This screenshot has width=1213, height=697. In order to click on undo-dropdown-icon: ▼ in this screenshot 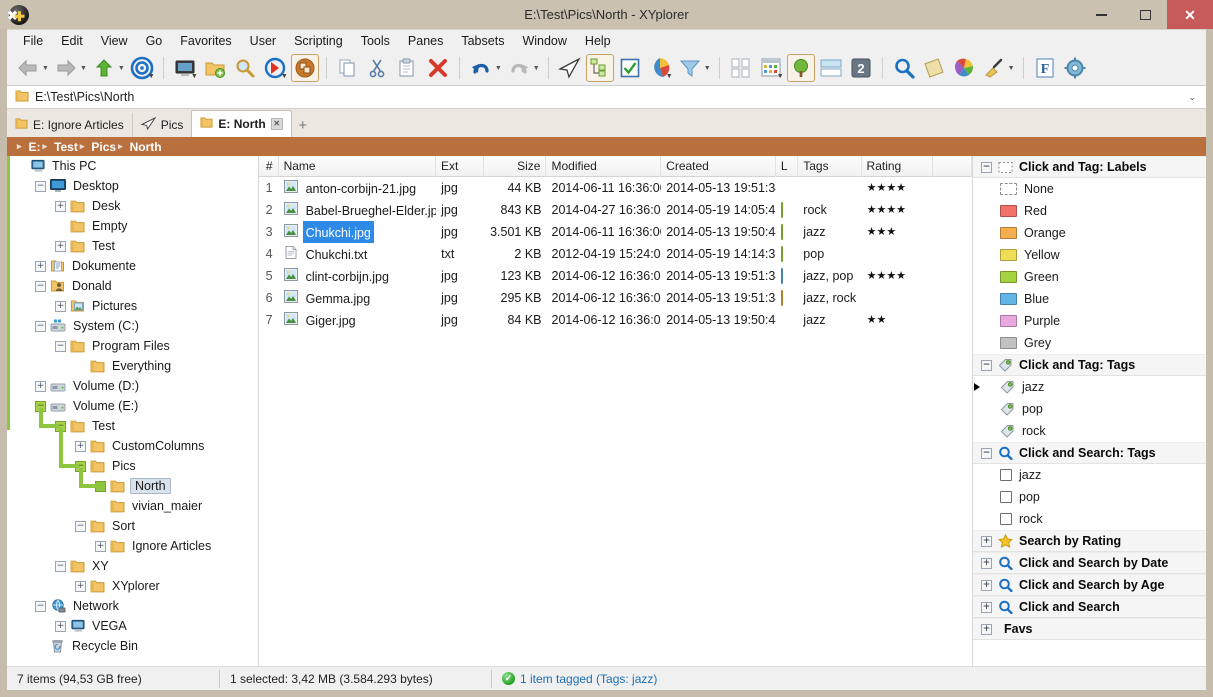, I will do `click(498, 68)`.